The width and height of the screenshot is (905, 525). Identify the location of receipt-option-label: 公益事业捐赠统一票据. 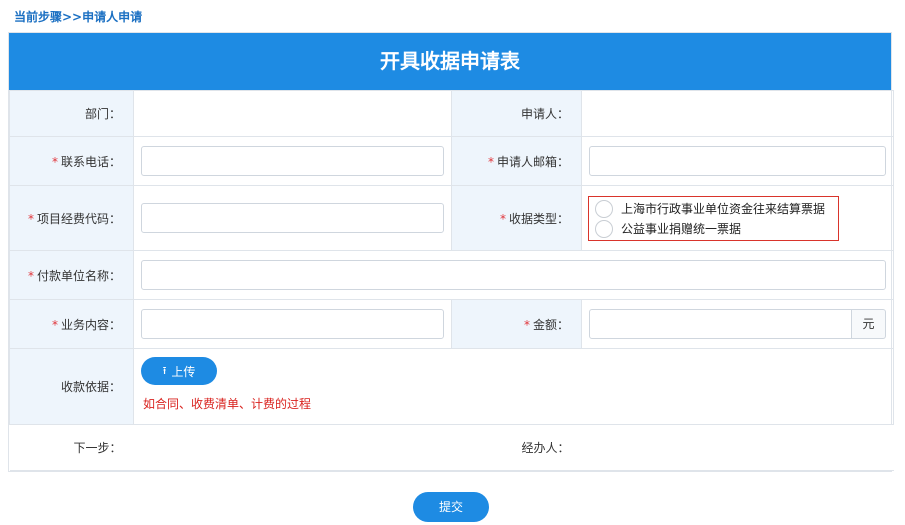
(681, 229).